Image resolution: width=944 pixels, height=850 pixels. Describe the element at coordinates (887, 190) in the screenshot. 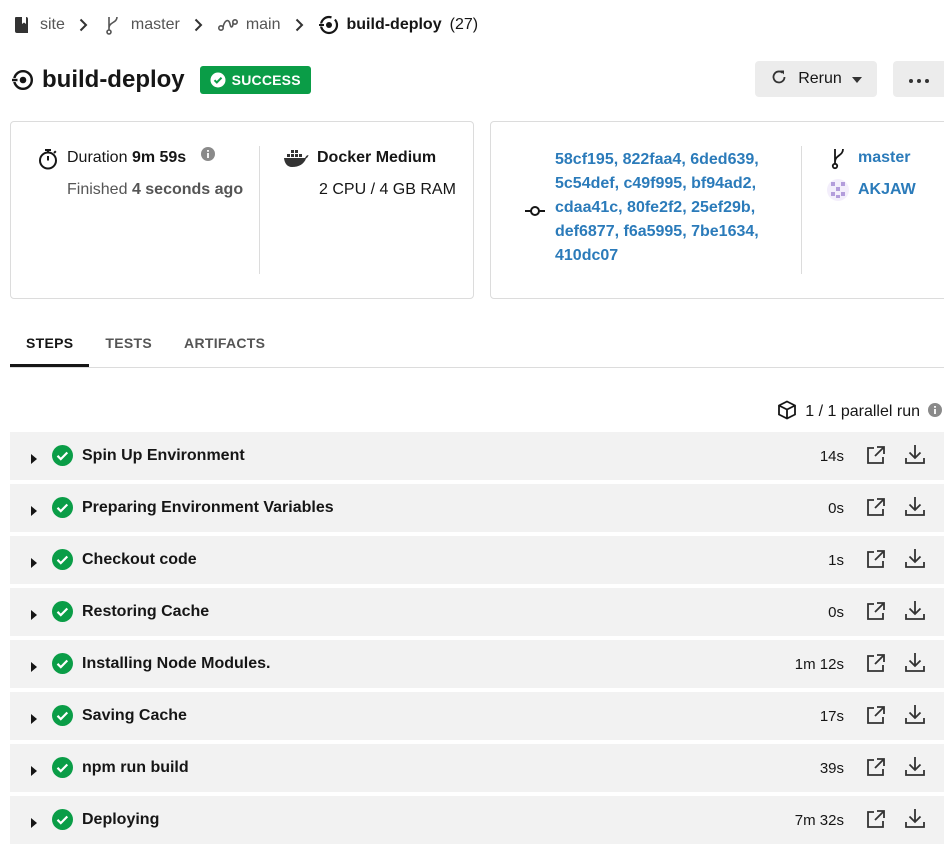

I see `user-link: AKJAW` at that location.